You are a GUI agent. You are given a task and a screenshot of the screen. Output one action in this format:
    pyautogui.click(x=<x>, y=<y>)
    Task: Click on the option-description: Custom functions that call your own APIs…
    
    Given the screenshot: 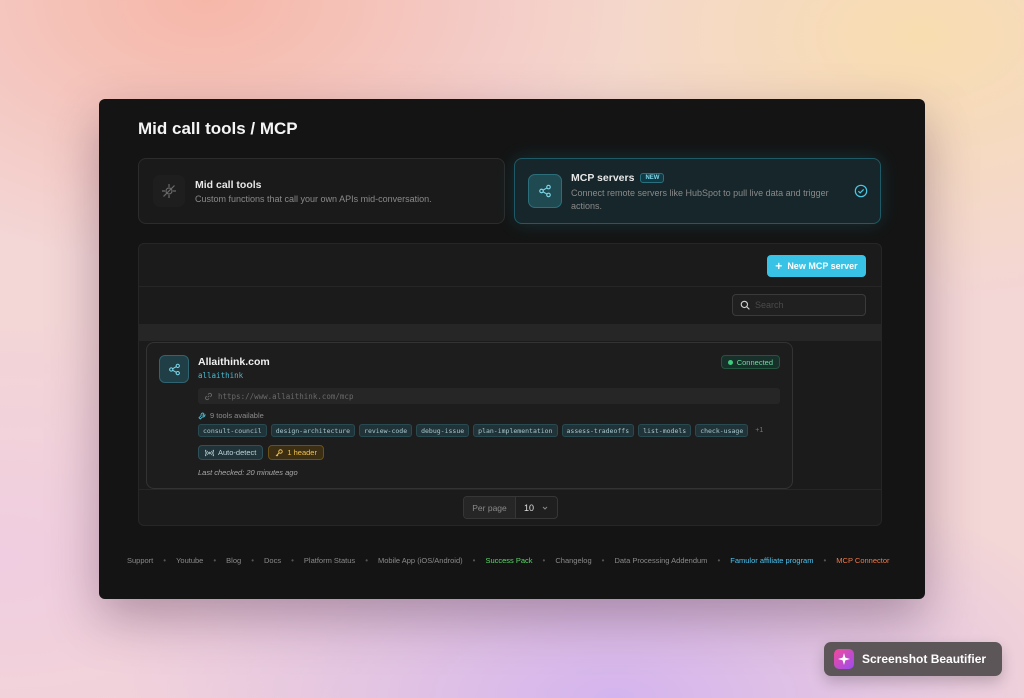 What is the action you would take?
    pyautogui.click(x=313, y=199)
    